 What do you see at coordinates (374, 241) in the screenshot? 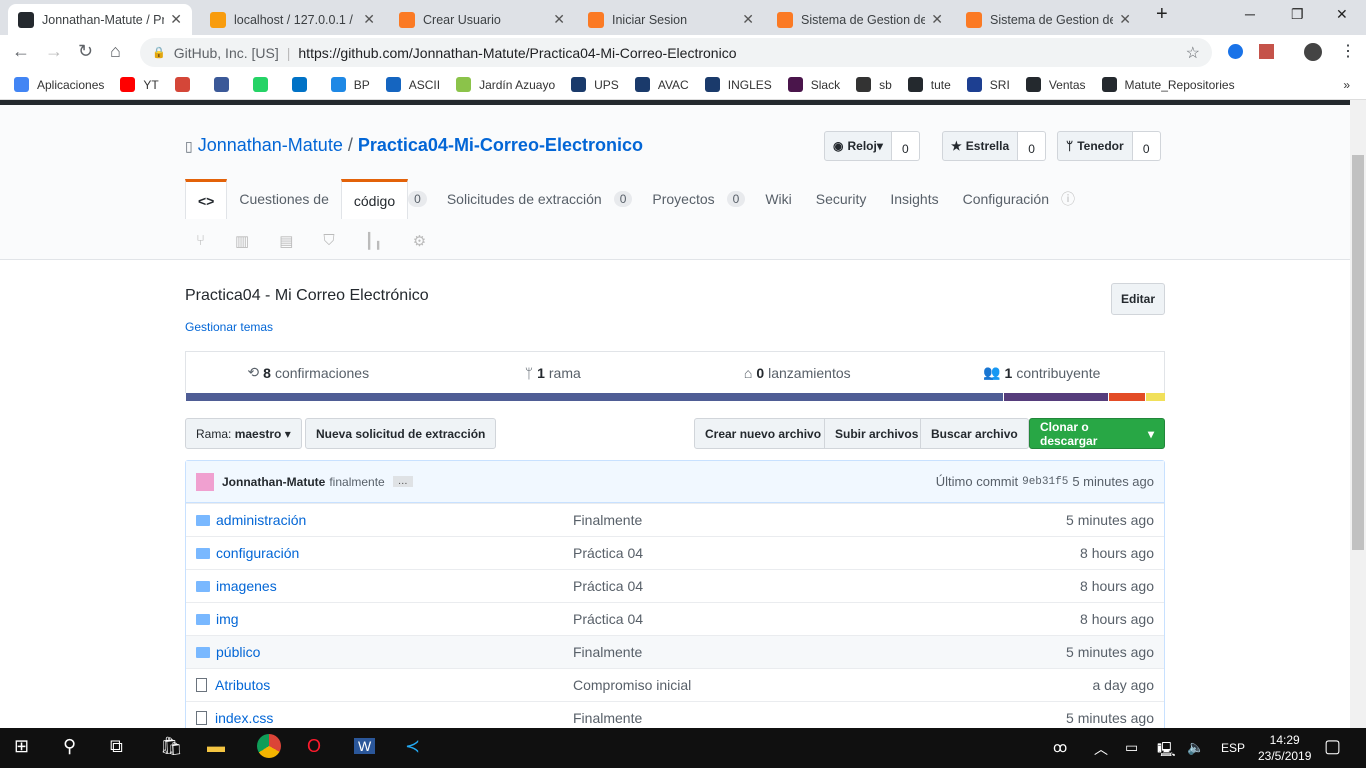
I see `graph-icon: ┃╻` at bounding box center [374, 241].